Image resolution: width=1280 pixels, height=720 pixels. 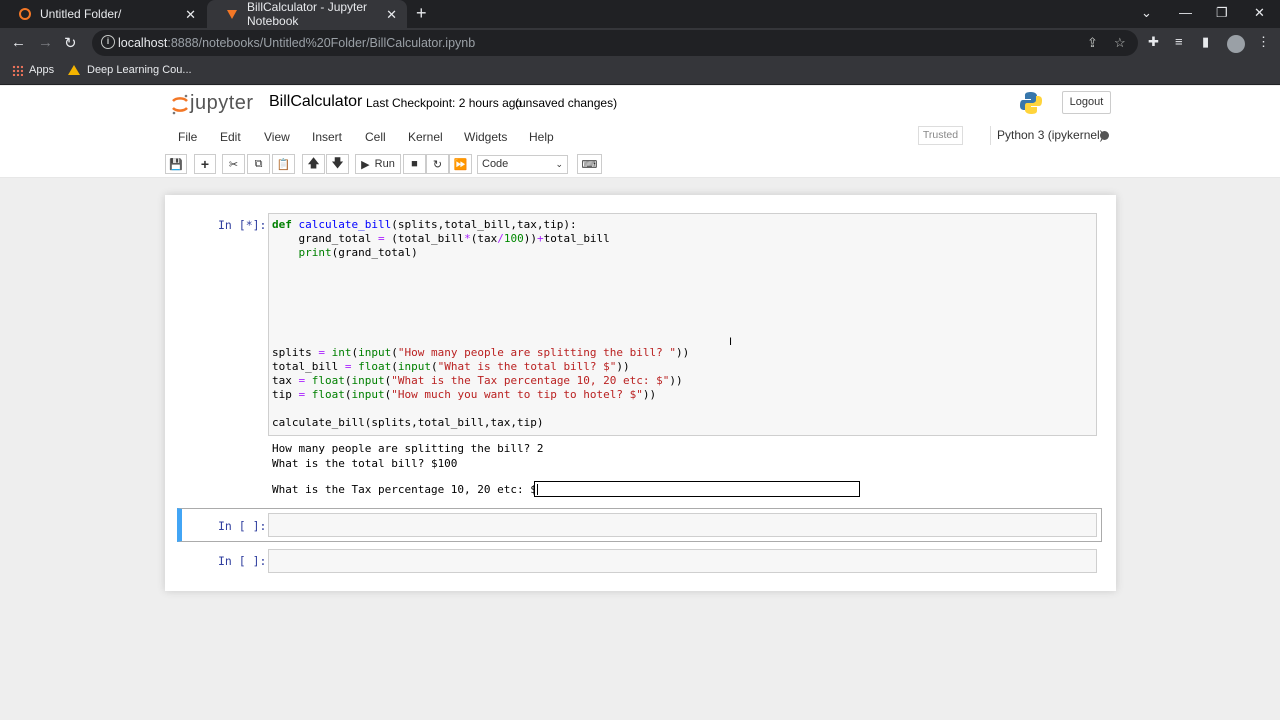 I want to click on copy-icon: ⧉, so click(x=258, y=163).